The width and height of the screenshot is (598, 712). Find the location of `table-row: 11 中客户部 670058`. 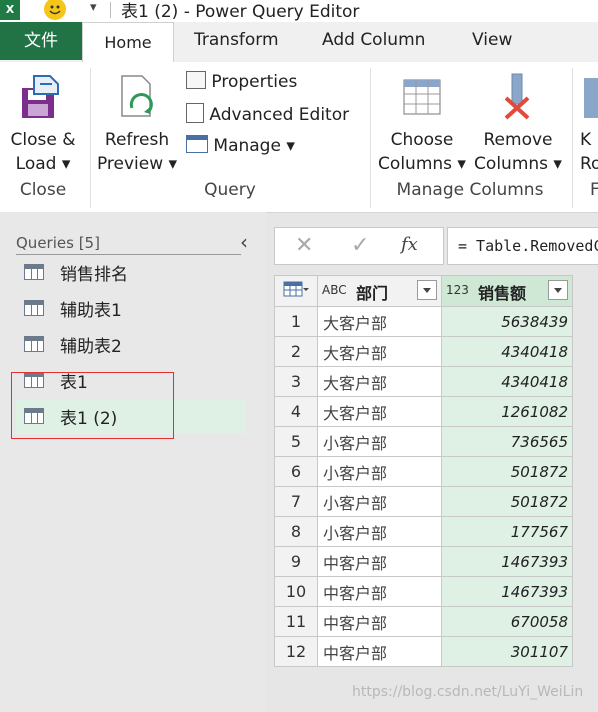

table-row: 11 中客户部 670058 is located at coordinates (423, 621).